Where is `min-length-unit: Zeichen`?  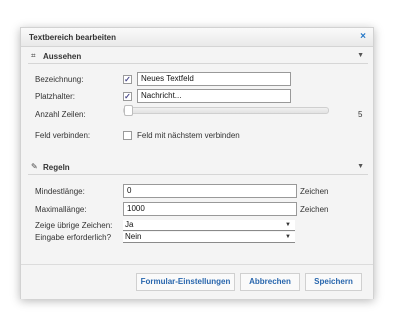 min-length-unit: Zeichen is located at coordinates (314, 191).